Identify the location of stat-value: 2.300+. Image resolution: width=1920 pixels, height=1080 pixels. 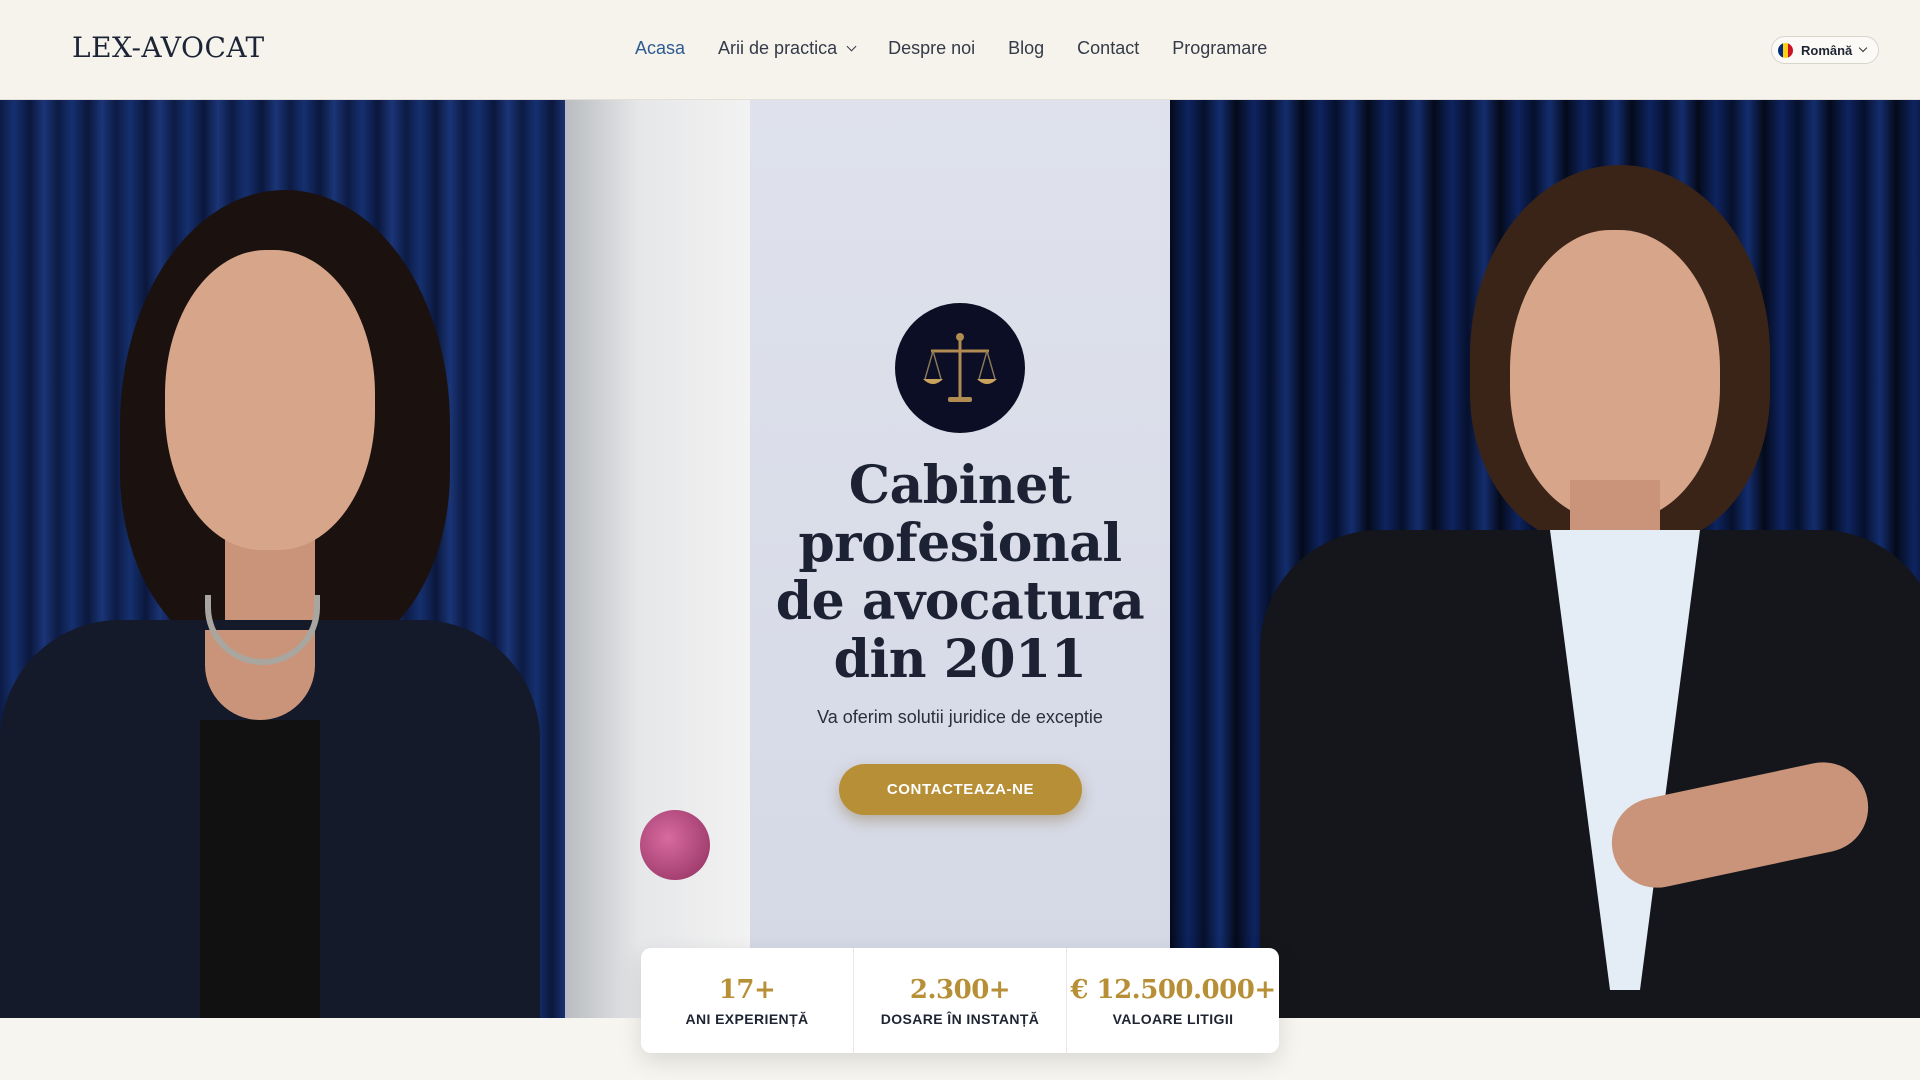
(960, 989).